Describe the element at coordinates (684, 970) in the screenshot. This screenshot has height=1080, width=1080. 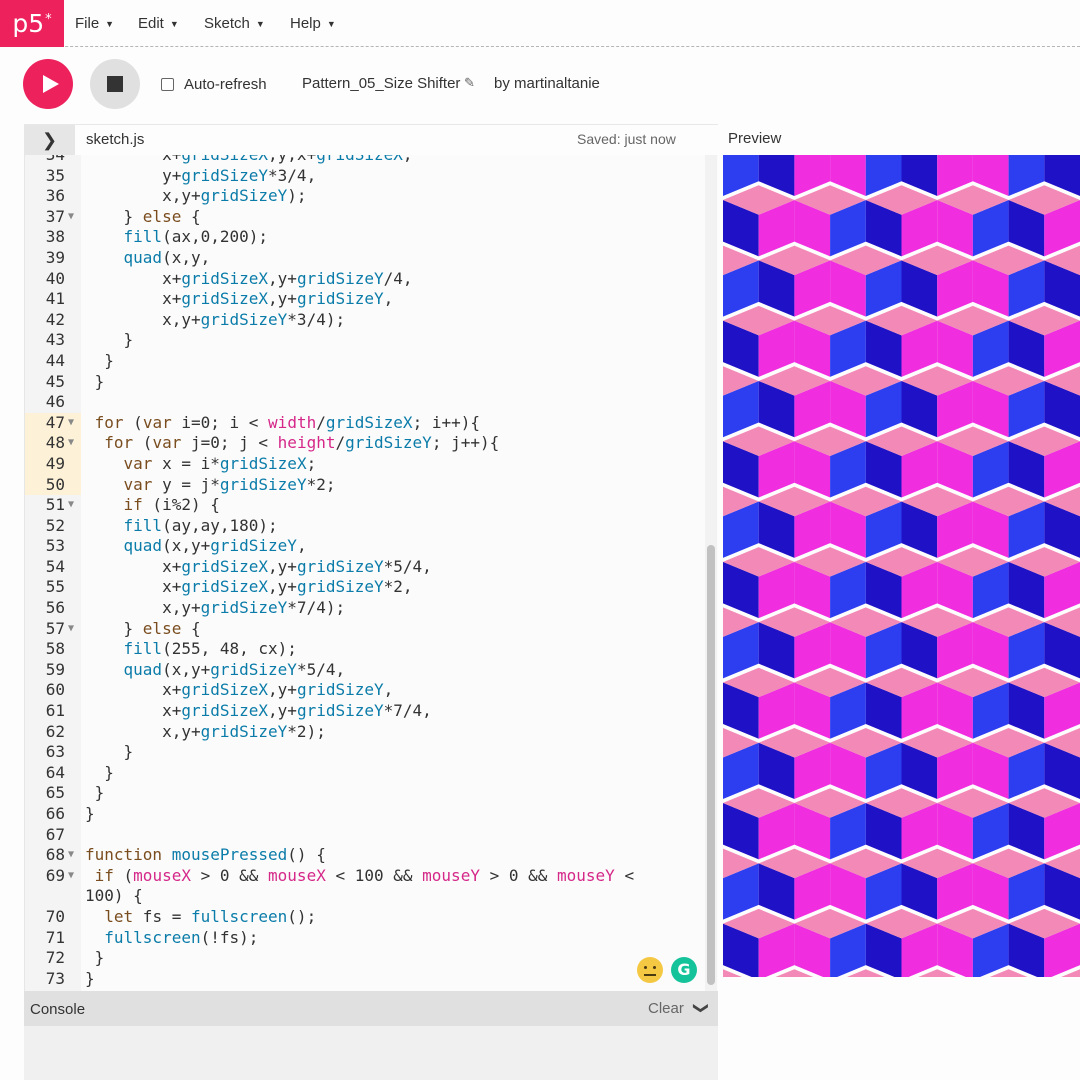
I see `grammarly-icon: G` at that location.